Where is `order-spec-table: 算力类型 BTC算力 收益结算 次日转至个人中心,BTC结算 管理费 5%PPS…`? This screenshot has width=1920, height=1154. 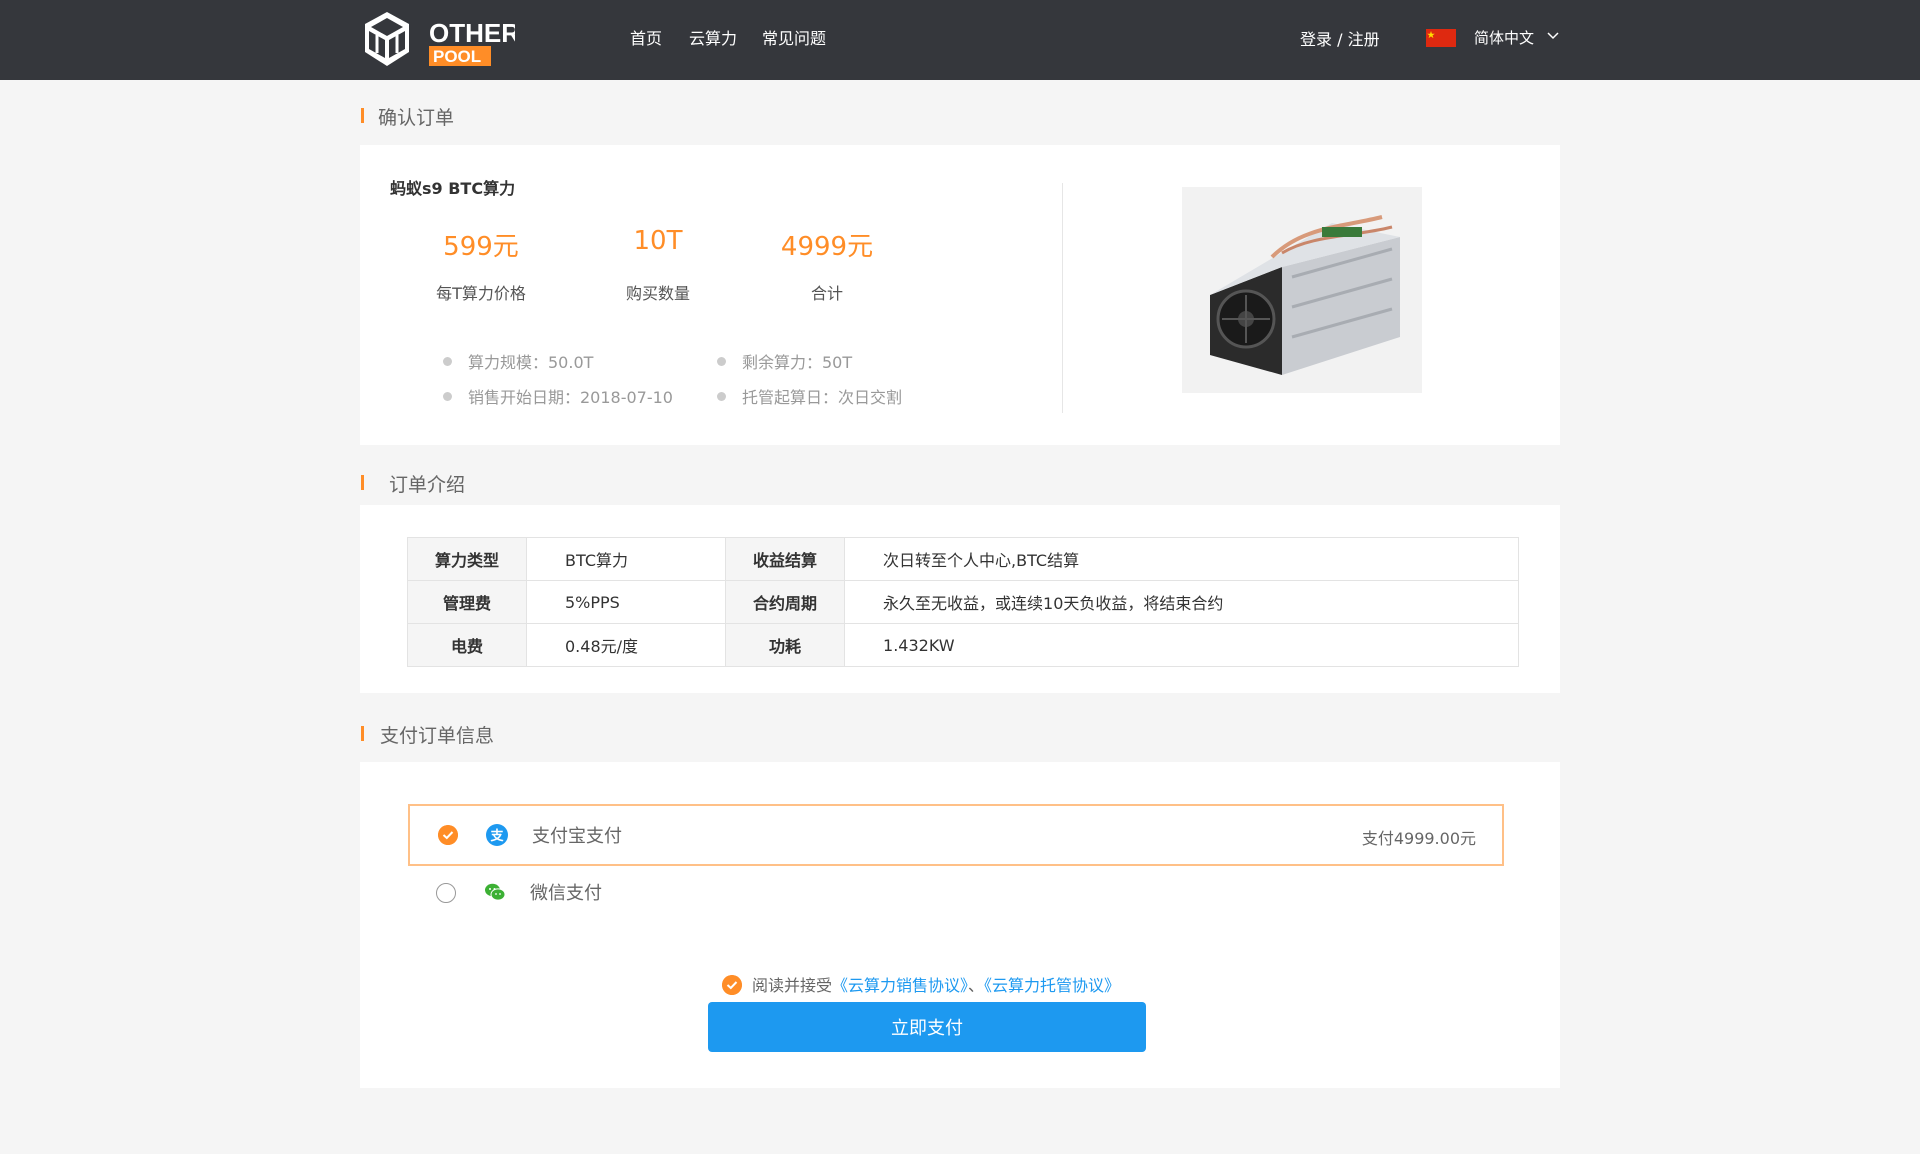
order-spec-table: 算力类型 BTC算力 收益结算 次日转至个人中心,BTC结算 管理费 5%PPS… is located at coordinates (963, 602).